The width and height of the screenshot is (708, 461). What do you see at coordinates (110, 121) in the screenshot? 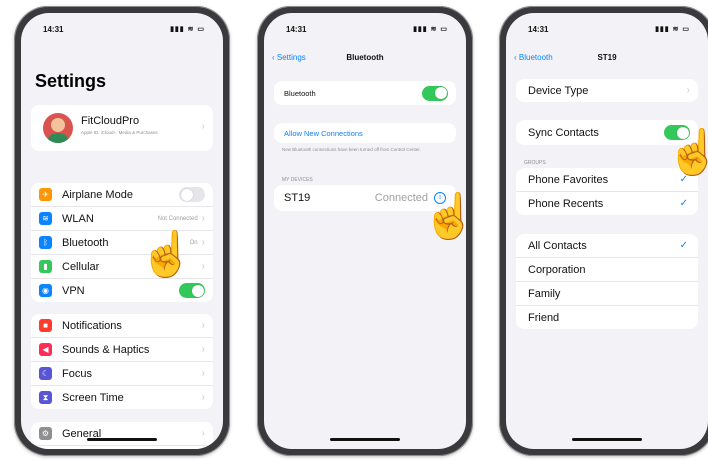
I see `profile-name: FitCloudPro` at bounding box center [110, 121].